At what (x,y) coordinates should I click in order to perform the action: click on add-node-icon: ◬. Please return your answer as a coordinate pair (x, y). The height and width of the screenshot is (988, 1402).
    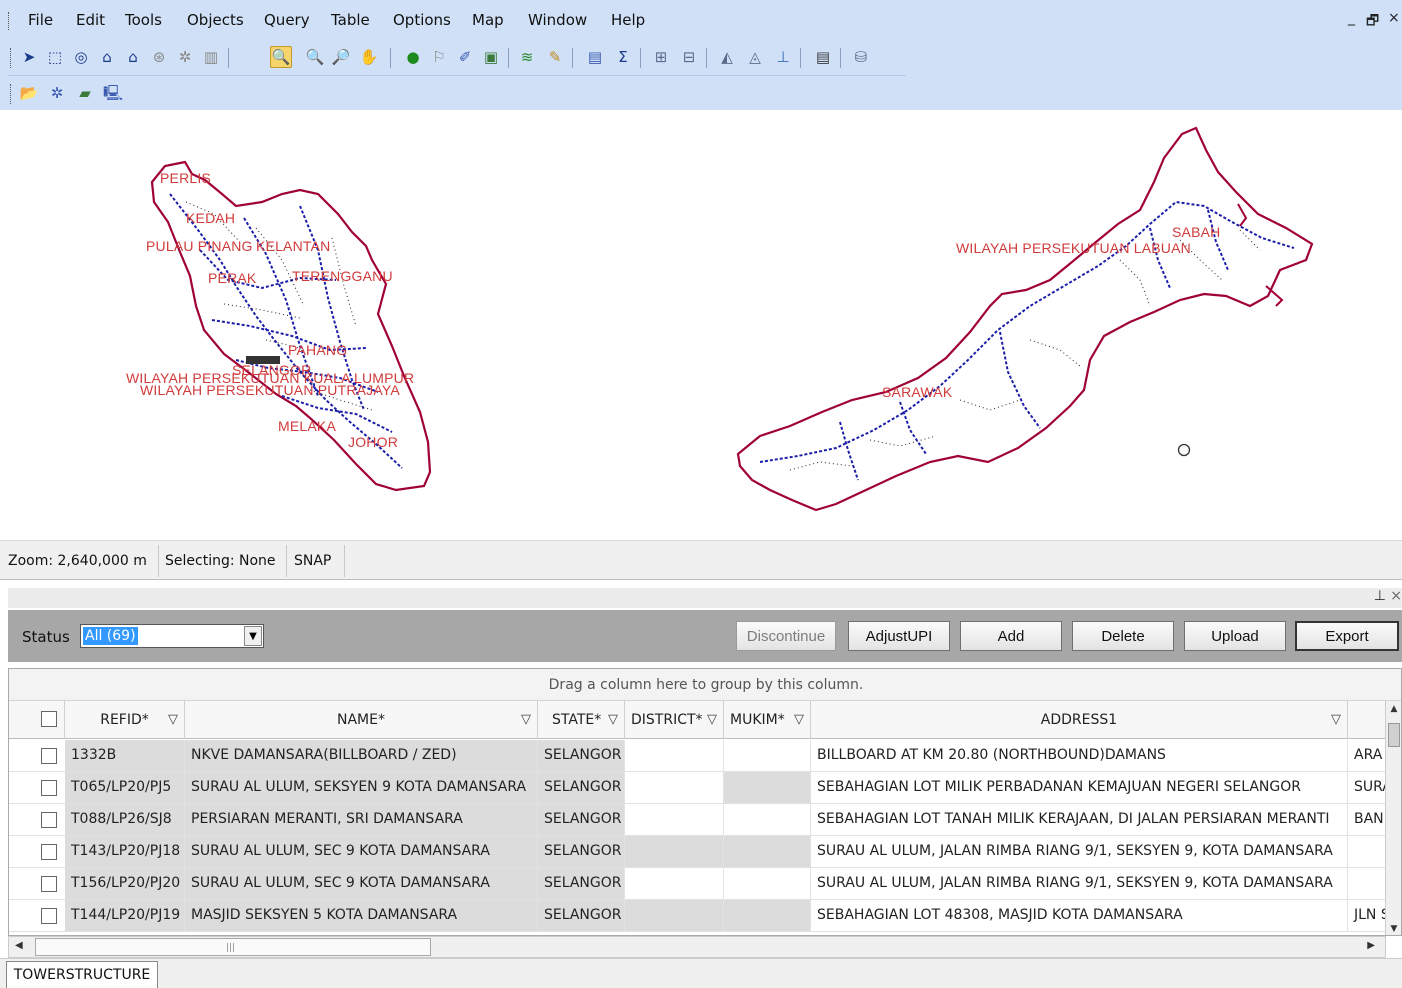
    Looking at the image, I should click on (755, 57).